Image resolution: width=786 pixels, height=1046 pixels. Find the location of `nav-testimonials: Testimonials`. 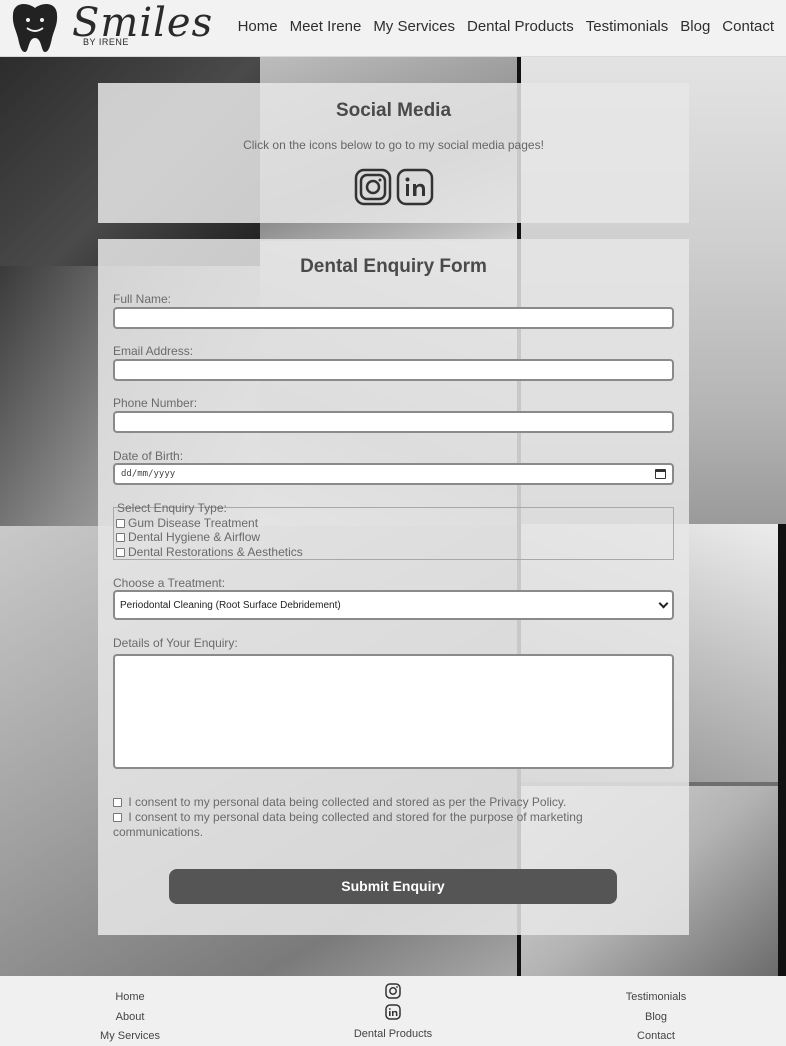

nav-testimonials: Testimonials is located at coordinates (627, 26).